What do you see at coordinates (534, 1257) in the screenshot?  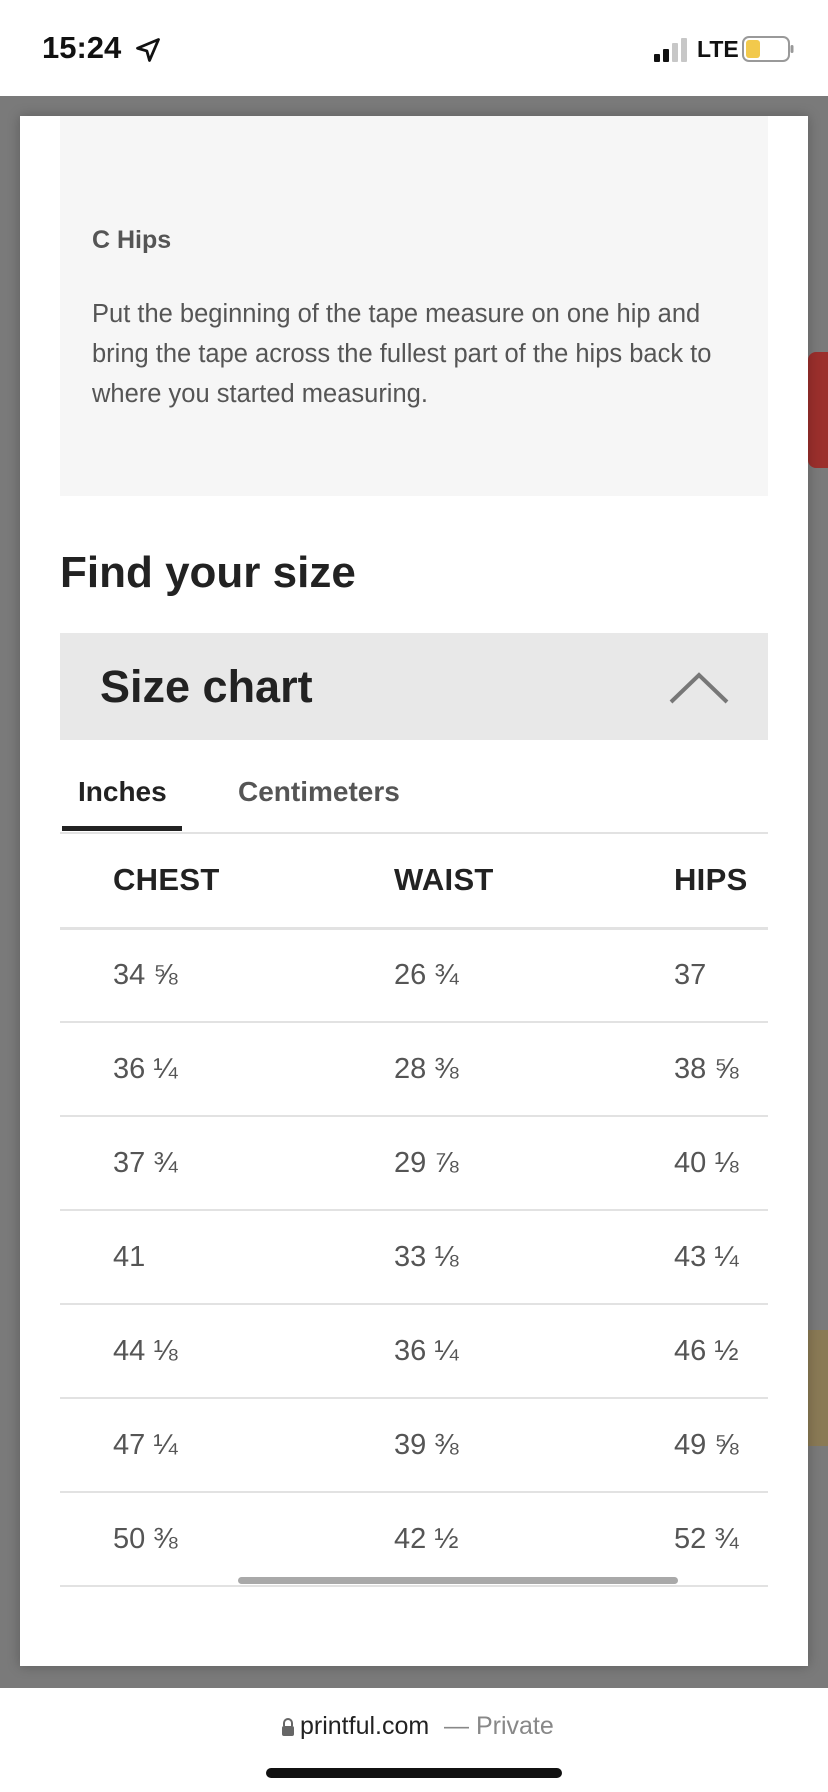 I see `waist-cell: 33 ⅛` at bounding box center [534, 1257].